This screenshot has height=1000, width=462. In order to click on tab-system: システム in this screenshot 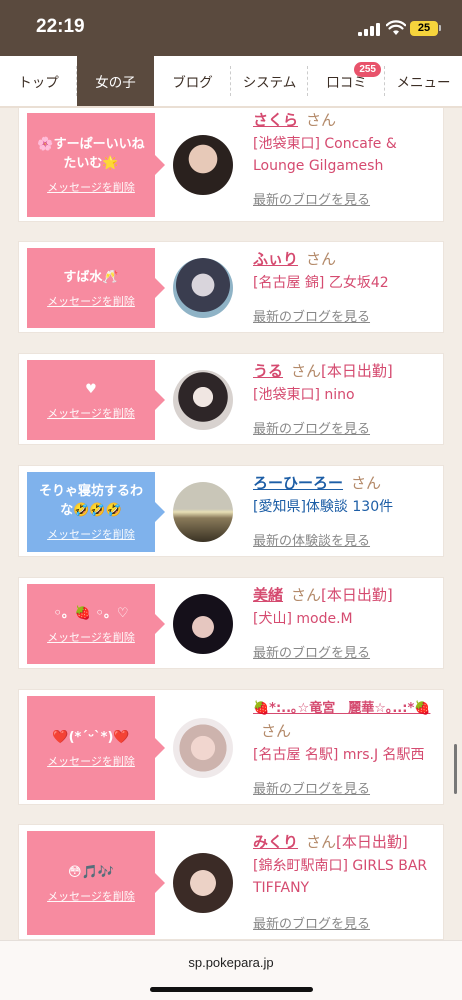, I will do `click(269, 81)`.